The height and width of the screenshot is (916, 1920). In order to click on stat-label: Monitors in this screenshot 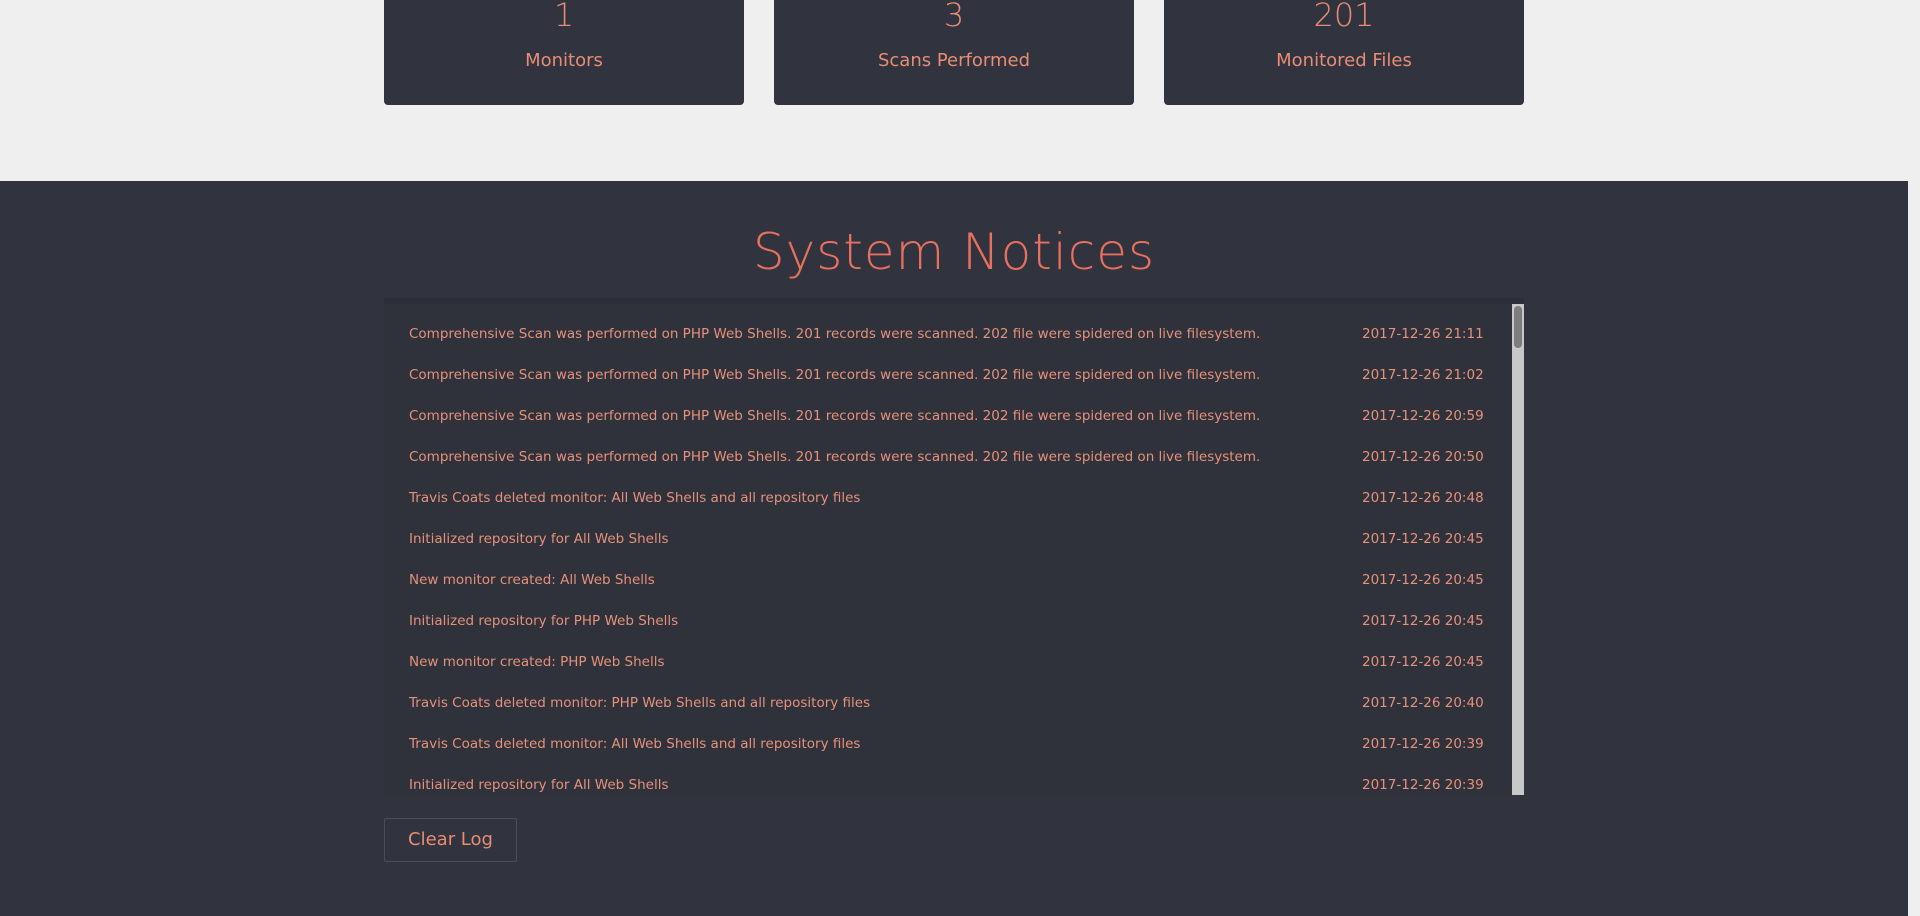, I will do `click(564, 60)`.